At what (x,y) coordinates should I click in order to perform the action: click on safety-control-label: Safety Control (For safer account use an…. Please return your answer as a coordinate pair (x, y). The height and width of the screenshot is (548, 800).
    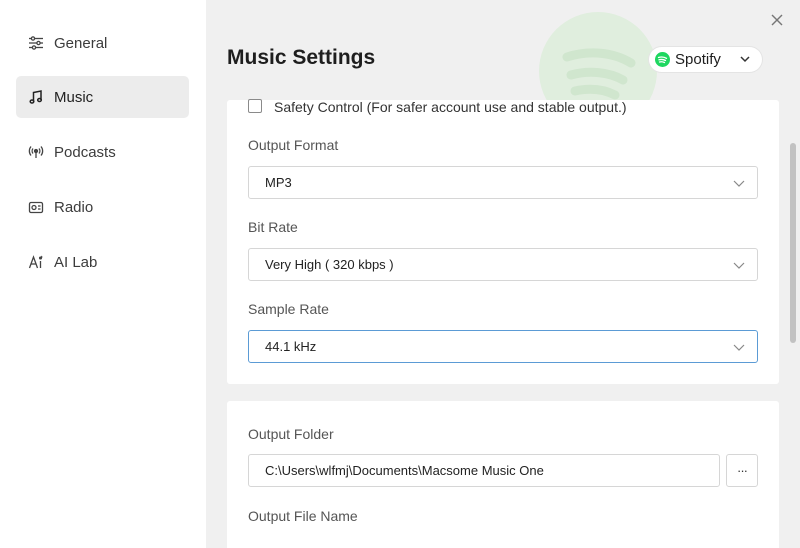
    Looking at the image, I should click on (450, 107).